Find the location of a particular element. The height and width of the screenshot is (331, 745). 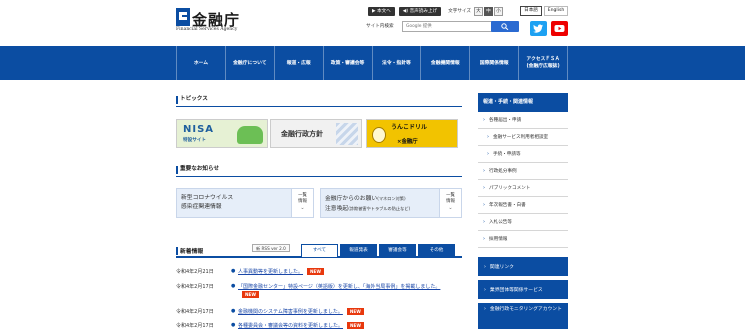

news-link: 金融機関のシステム障害事例を更新しました。 NEW is located at coordinates (348, 312).